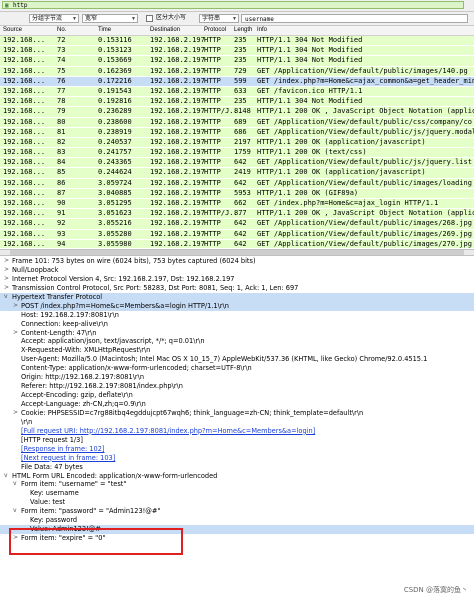  I want to click on detail-tree-item: Origin: http://192.168.2.197:8081\r\n, so click(237, 377).